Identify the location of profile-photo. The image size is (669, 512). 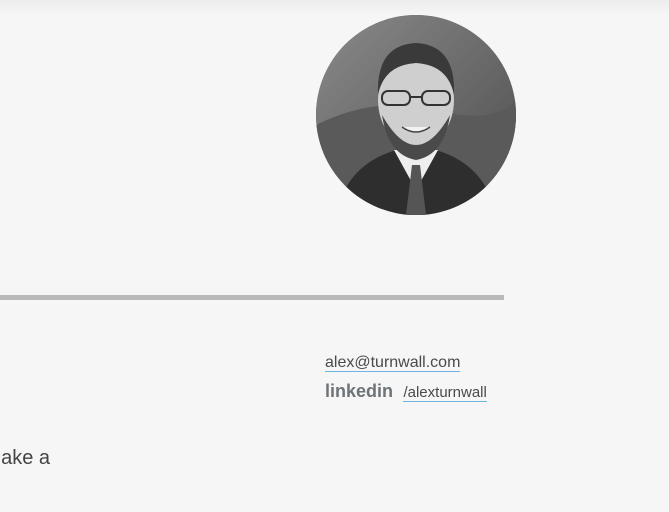
(416, 115).